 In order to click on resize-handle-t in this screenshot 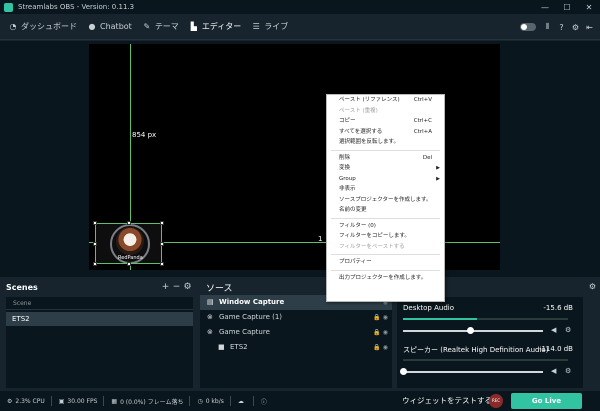, I will do `click(129, 223)`.